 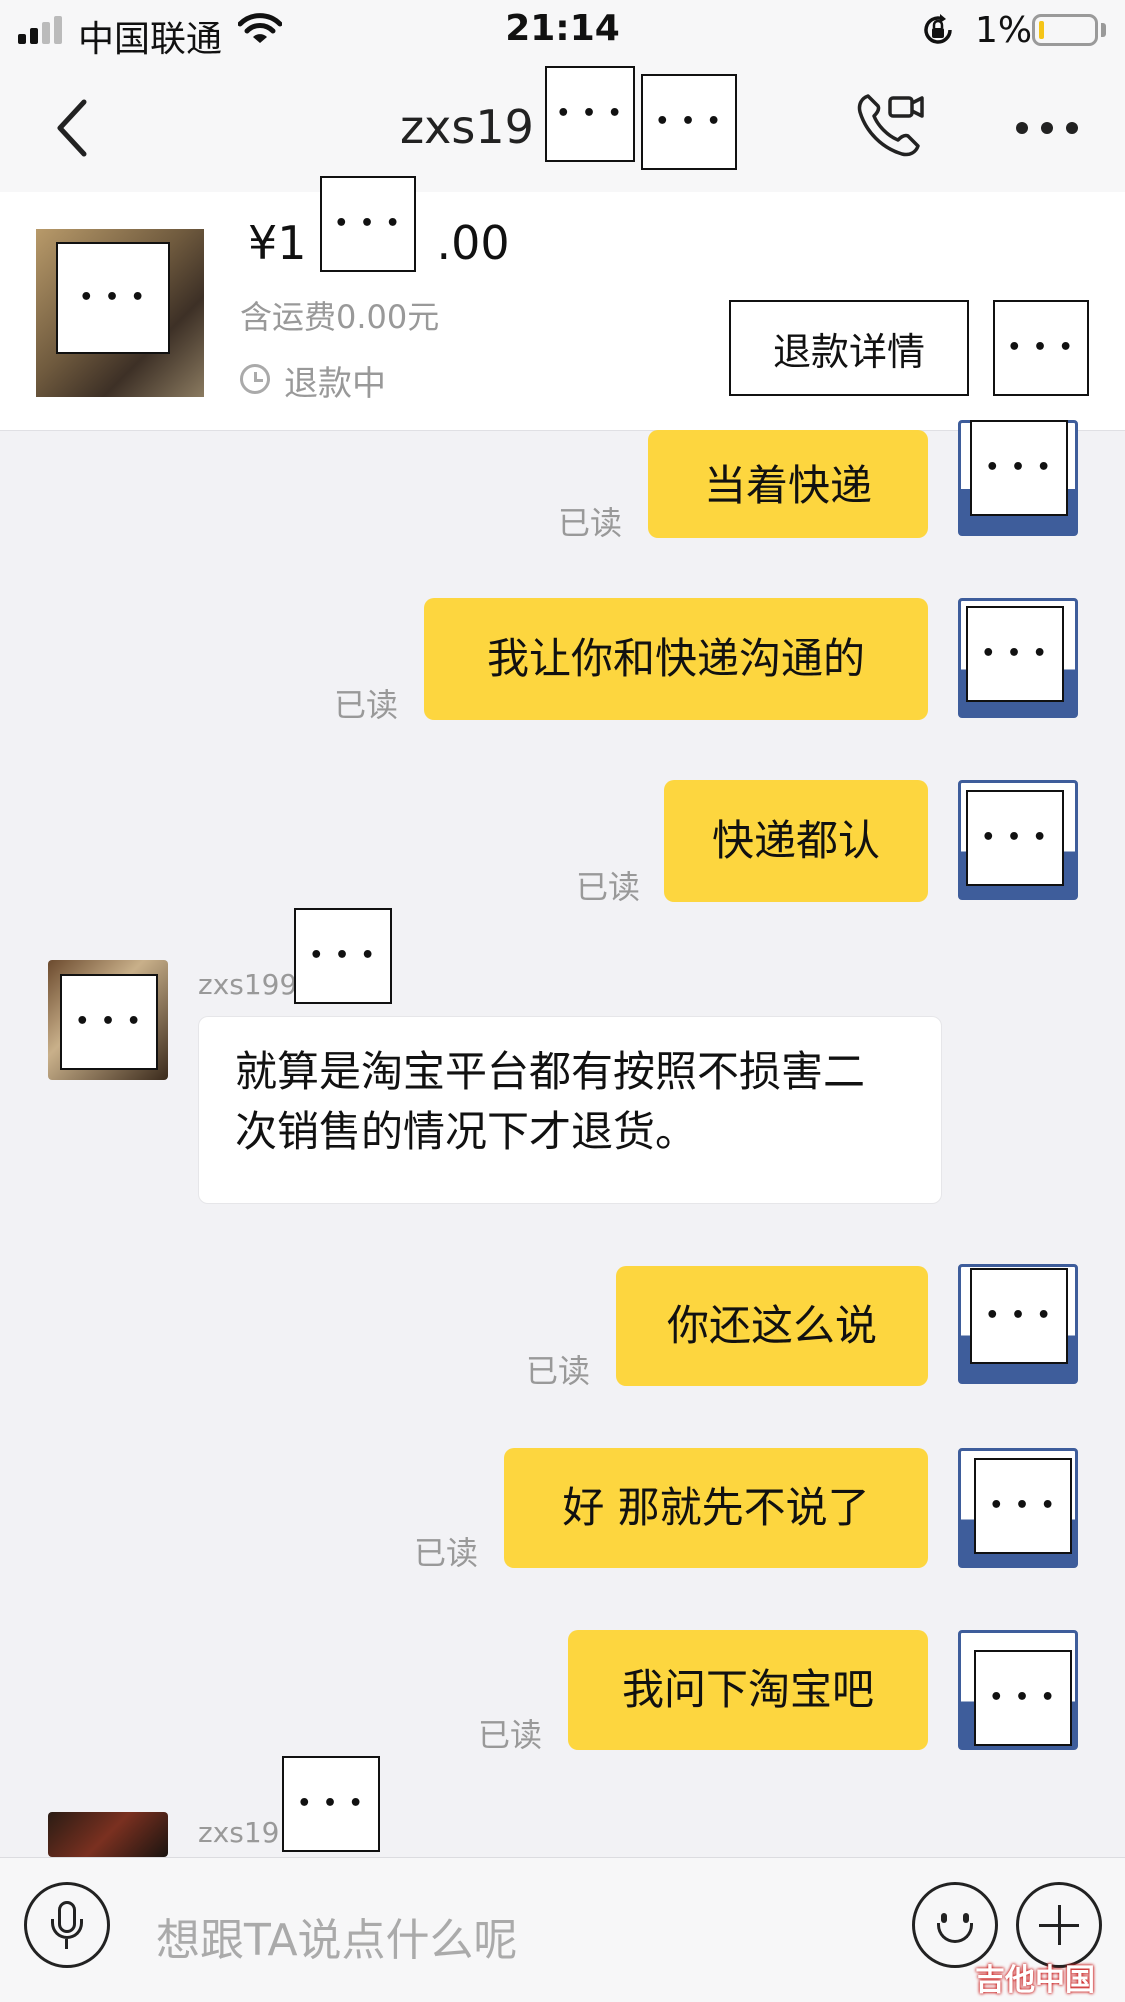 What do you see at coordinates (890, 126) in the screenshot?
I see `phone-video-icon` at bounding box center [890, 126].